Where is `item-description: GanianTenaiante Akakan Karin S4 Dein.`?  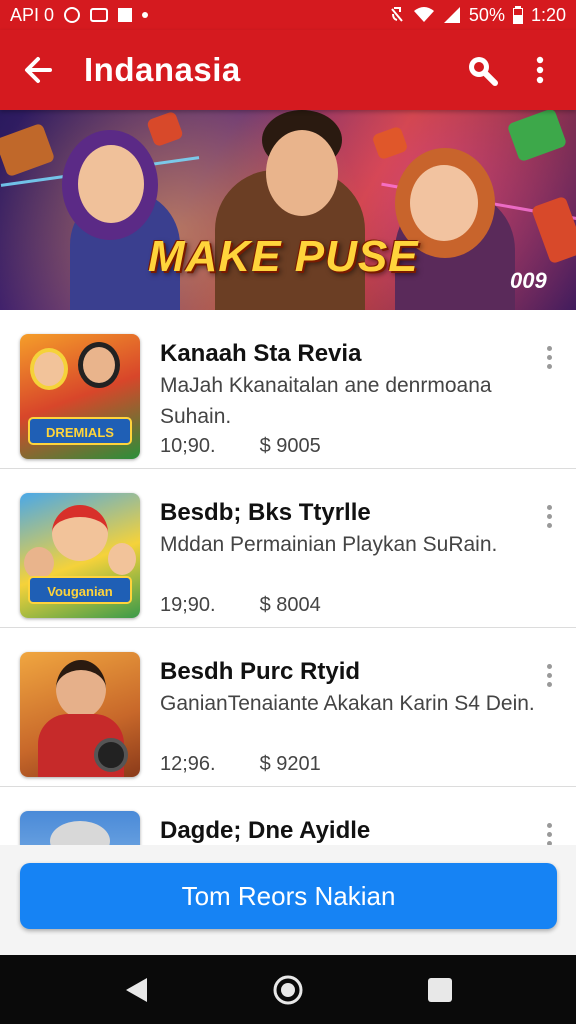 item-description: GanianTenaiante Akakan Karin S4 Dein. is located at coordinates (347, 703).